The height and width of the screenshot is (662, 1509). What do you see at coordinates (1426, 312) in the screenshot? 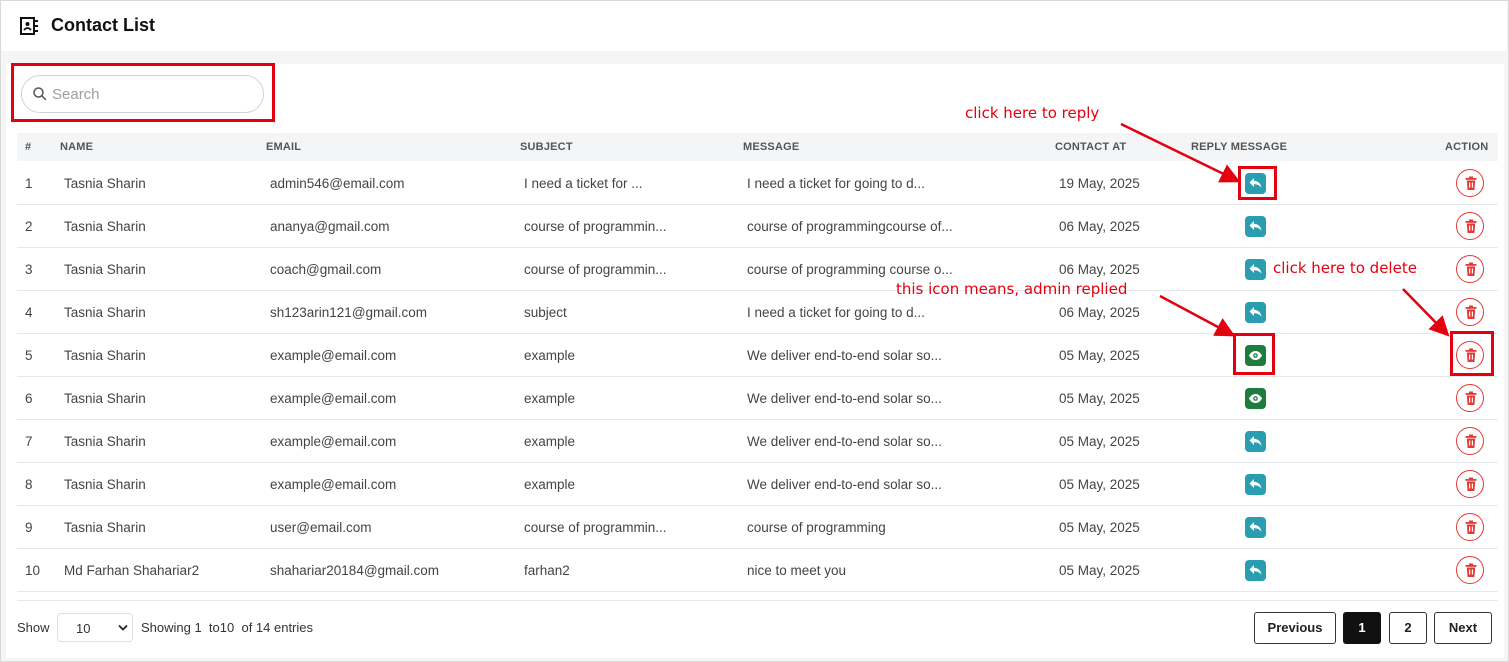
I see `arrow-to-delete` at bounding box center [1426, 312].